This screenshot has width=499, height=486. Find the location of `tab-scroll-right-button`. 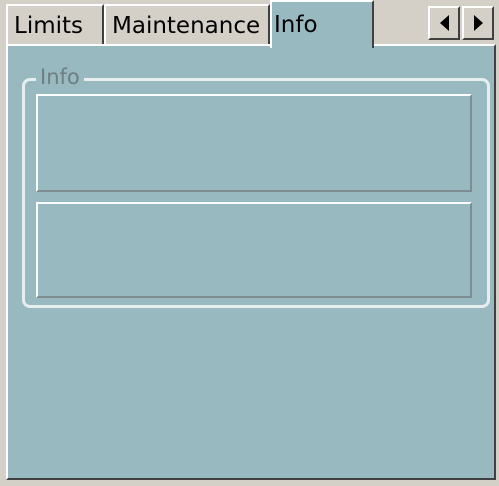

tab-scroll-right-button is located at coordinates (478, 23).